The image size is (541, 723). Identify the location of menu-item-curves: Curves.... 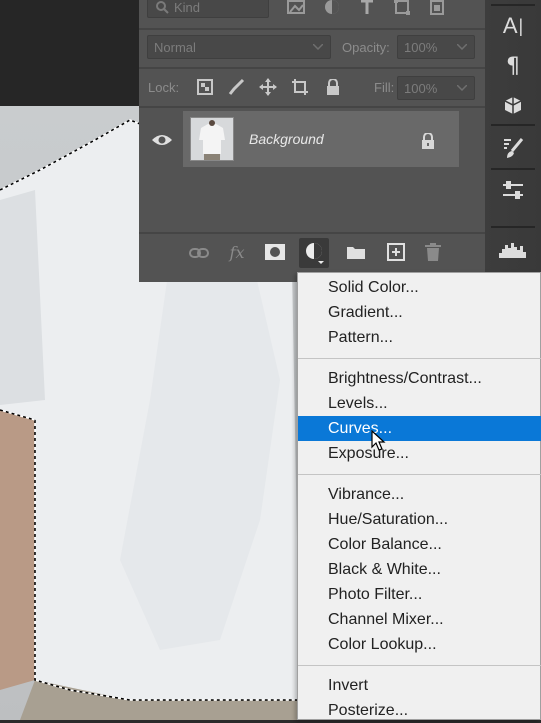
(419, 428).